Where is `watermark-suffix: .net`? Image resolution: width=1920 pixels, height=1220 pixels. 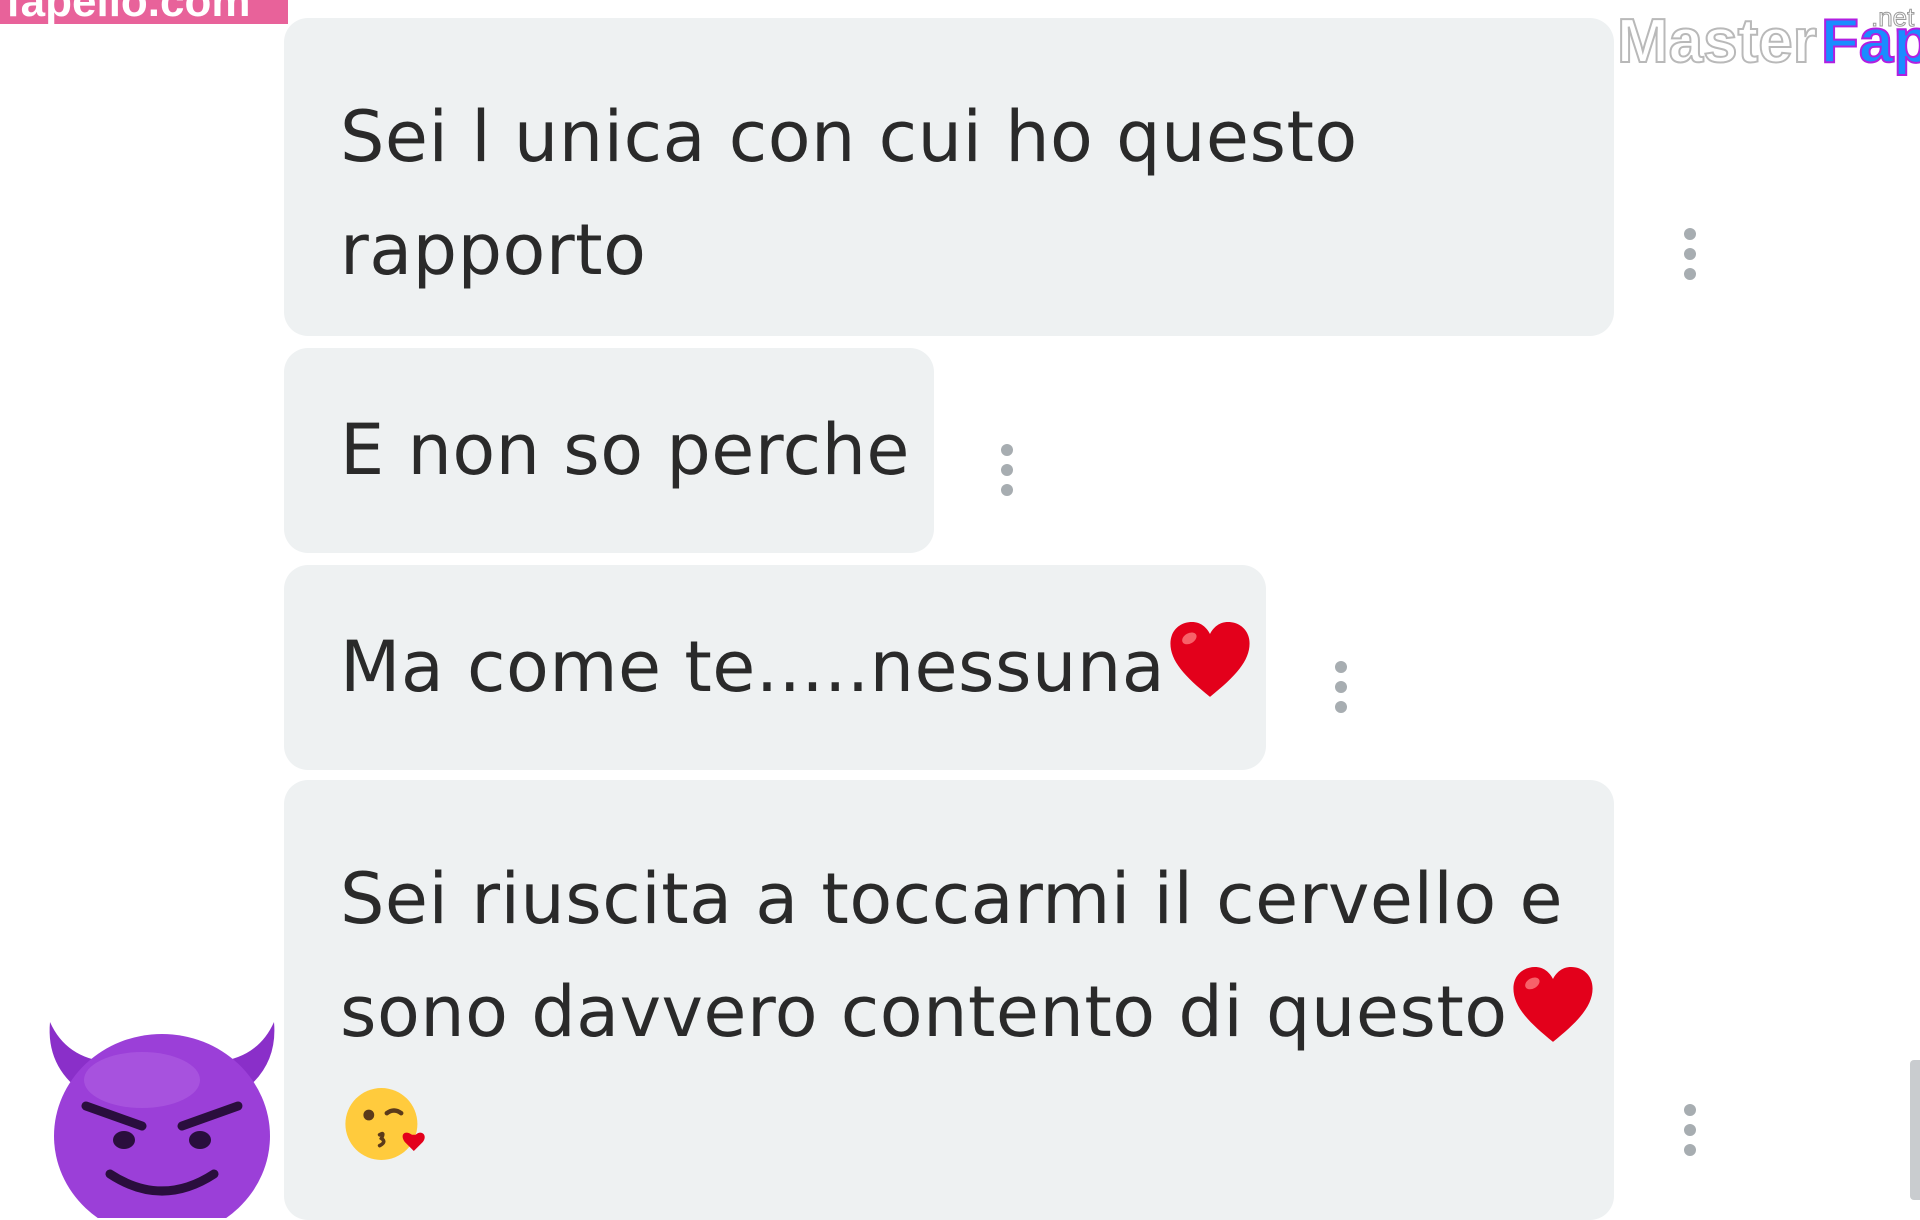
watermark-suffix: .net is located at coordinates (1893, 18).